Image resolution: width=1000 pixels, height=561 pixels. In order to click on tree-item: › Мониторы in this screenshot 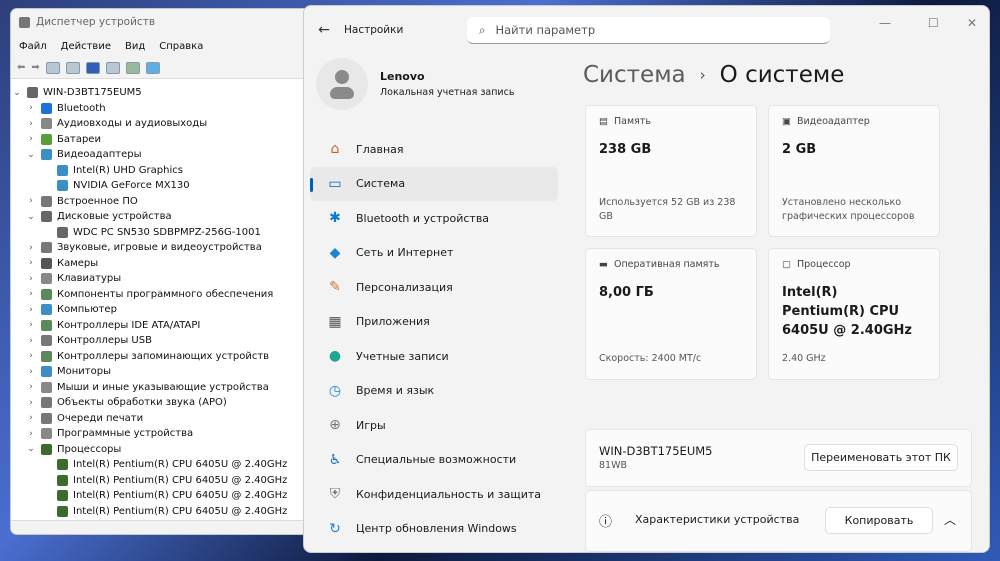, I will do `click(170, 372)`.